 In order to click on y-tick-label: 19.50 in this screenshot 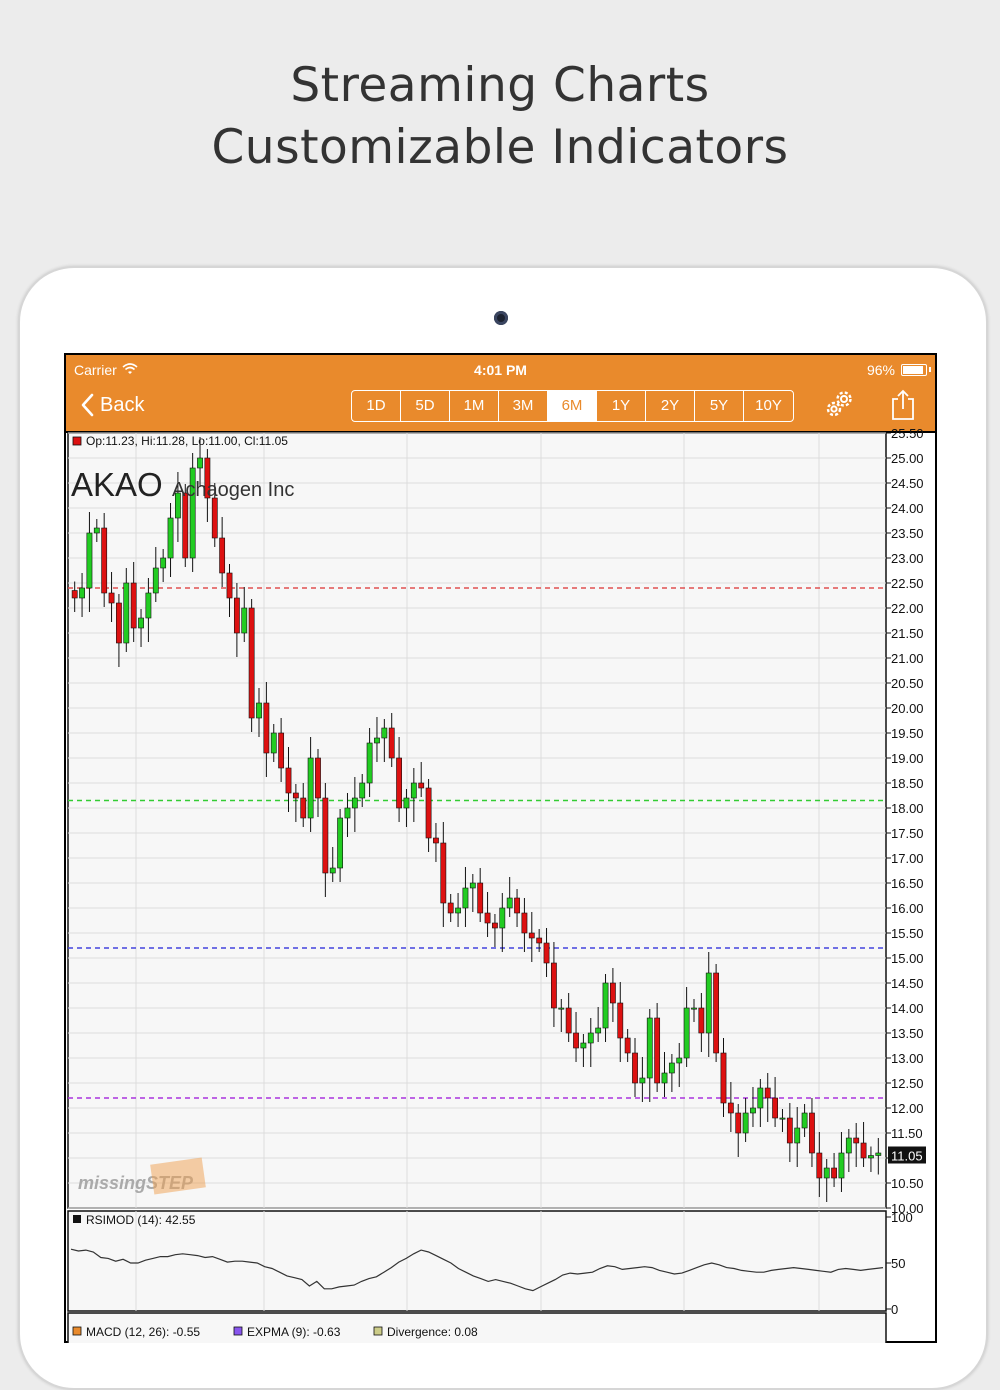, I will do `click(907, 733)`.